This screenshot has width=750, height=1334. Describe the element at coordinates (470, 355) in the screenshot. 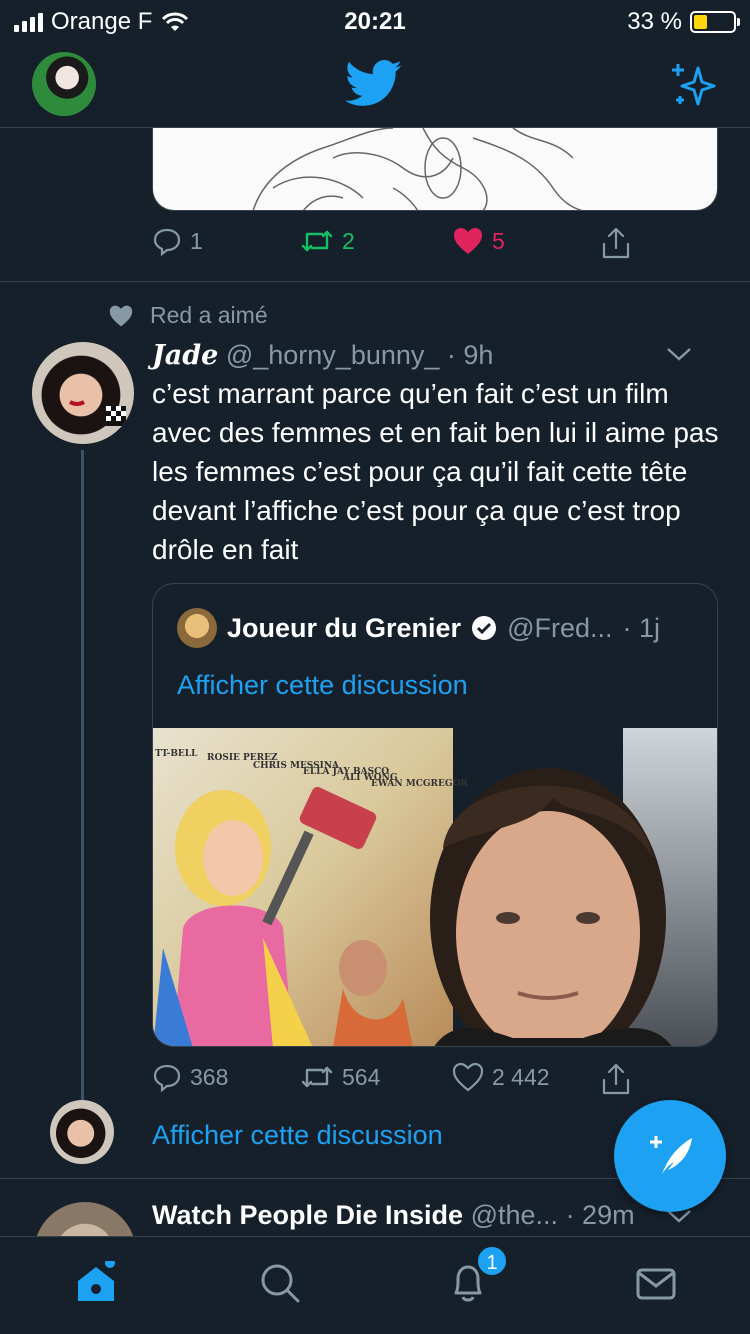

I see `tweet-time: · 9h` at that location.